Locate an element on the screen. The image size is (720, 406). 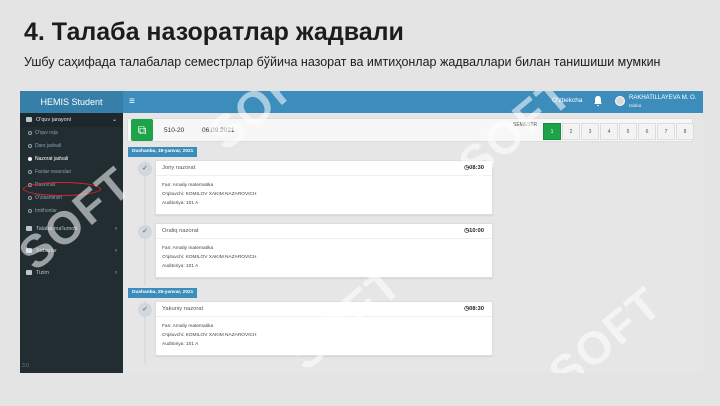
user-role: talaba is located at coordinates (635, 105).